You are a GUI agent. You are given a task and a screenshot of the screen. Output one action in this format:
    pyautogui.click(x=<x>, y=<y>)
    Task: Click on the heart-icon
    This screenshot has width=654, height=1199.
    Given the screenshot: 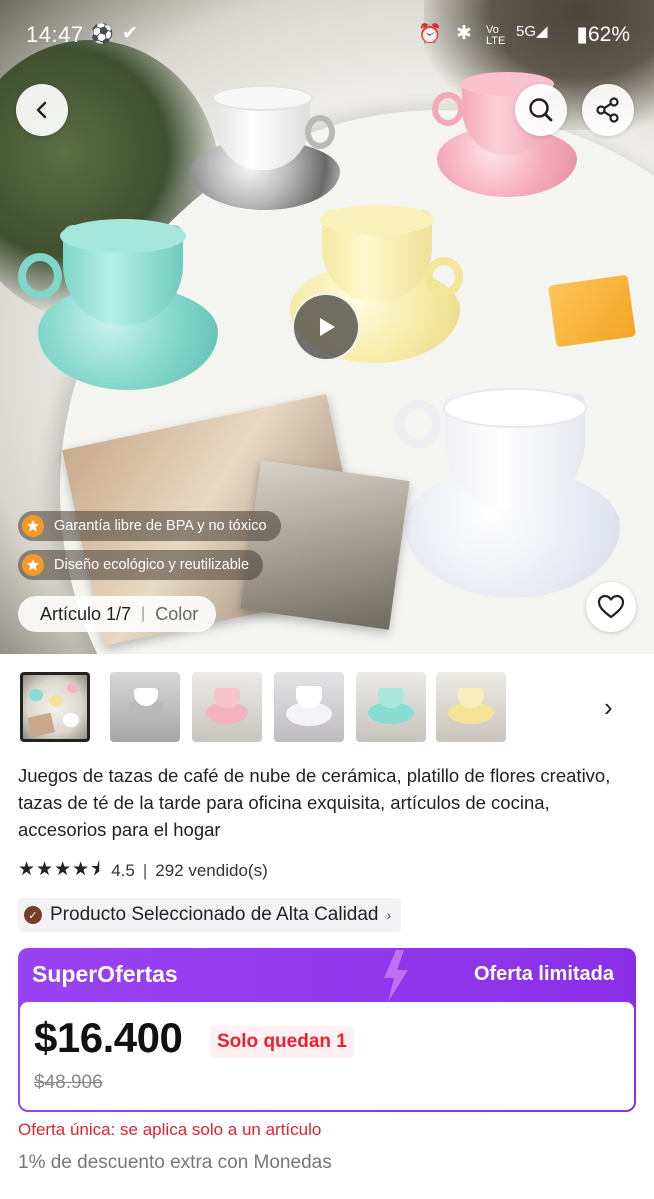 What is the action you would take?
    pyautogui.click(x=611, y=606)
    